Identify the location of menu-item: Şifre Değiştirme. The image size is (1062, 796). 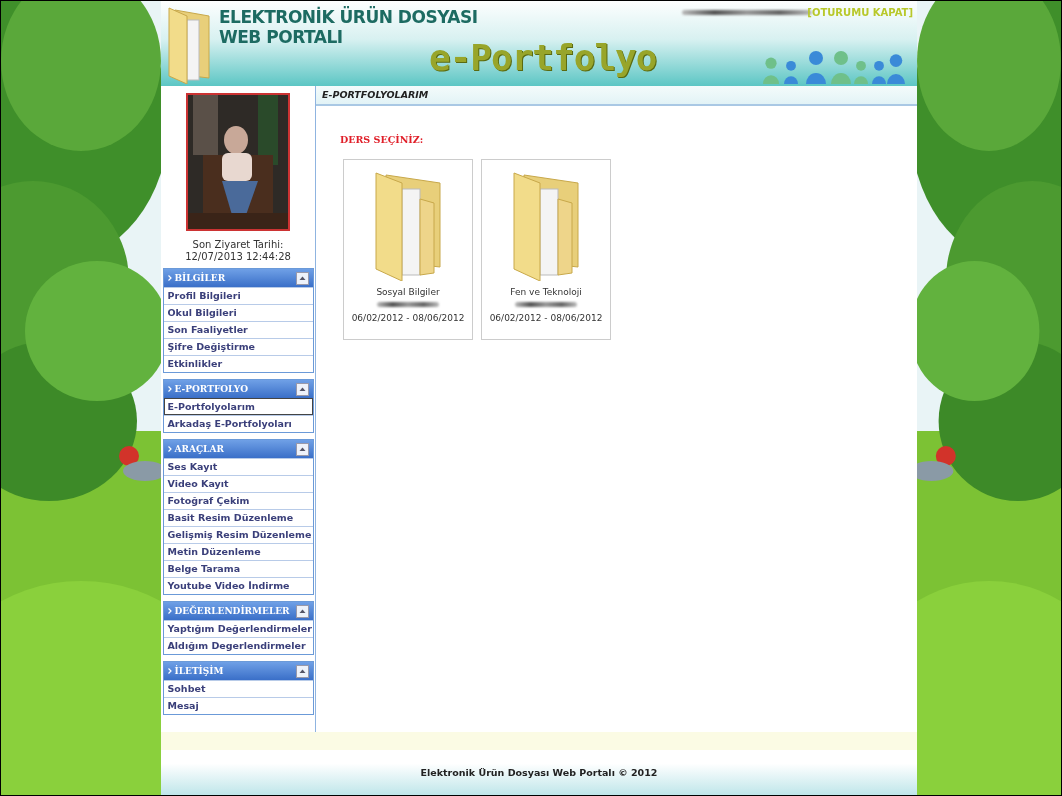
(238, 346).